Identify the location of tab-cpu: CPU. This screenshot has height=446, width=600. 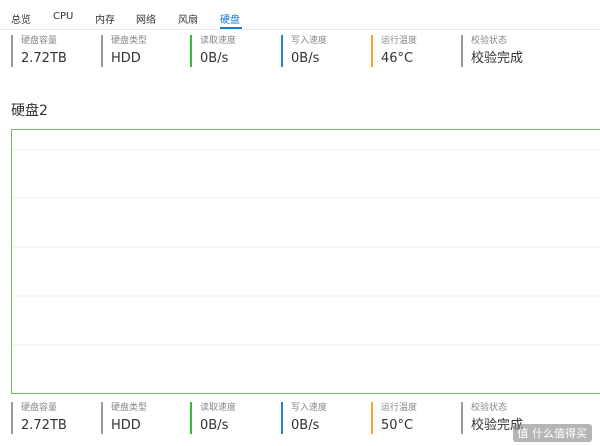
(63, 16).